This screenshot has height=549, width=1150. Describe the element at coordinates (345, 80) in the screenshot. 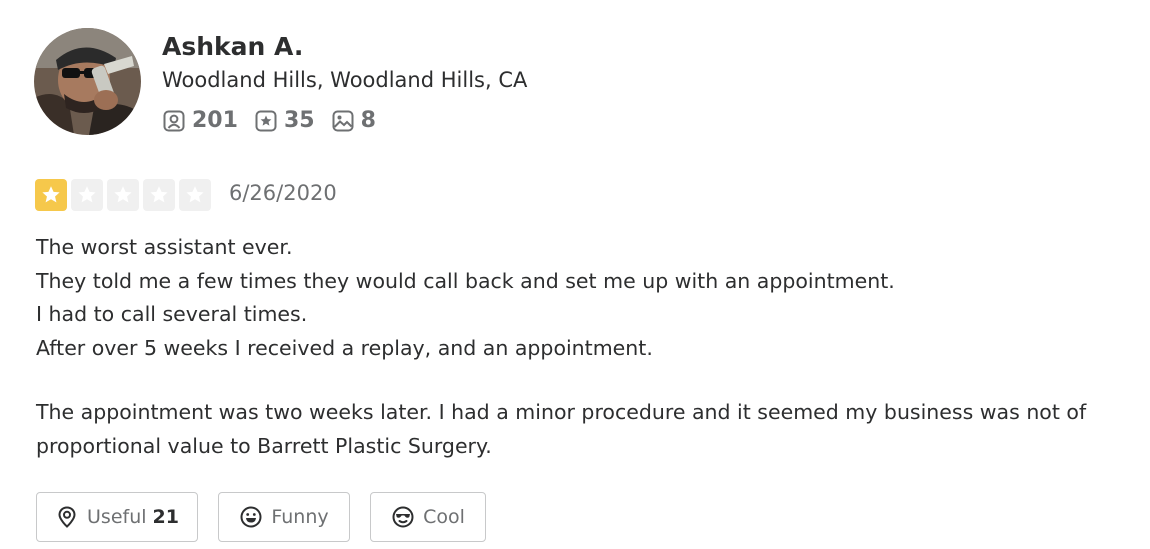

I see `user-location: Woodland Hills, Woodland Hills, CA` at that location.